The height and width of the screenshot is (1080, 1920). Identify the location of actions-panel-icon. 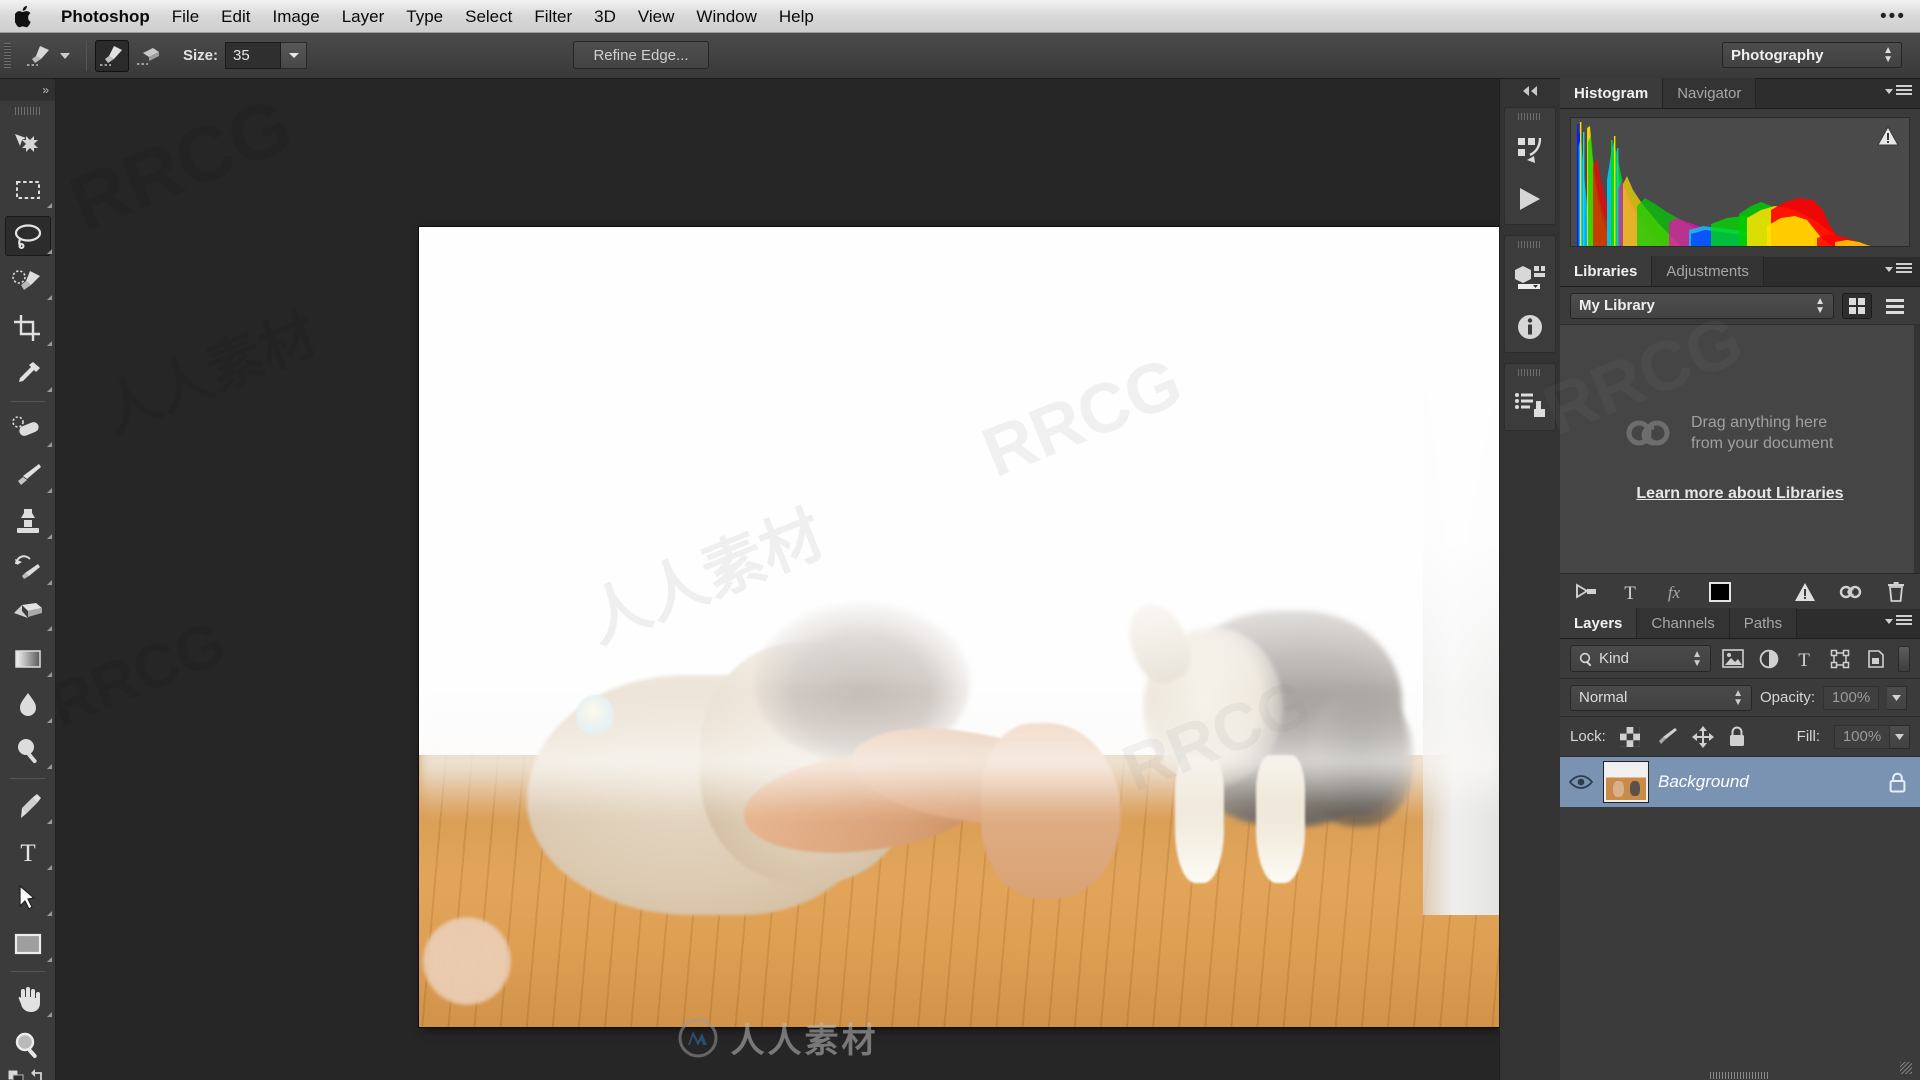
(1530, 149).